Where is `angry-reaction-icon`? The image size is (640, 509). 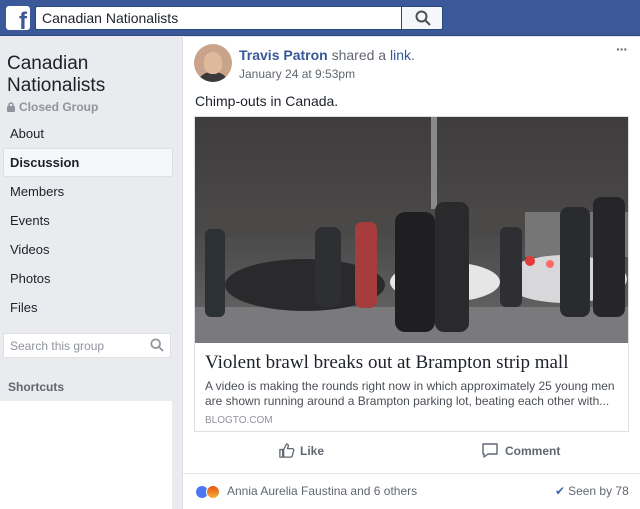 angry-reaction-icon is located at coordinates (213, 492).